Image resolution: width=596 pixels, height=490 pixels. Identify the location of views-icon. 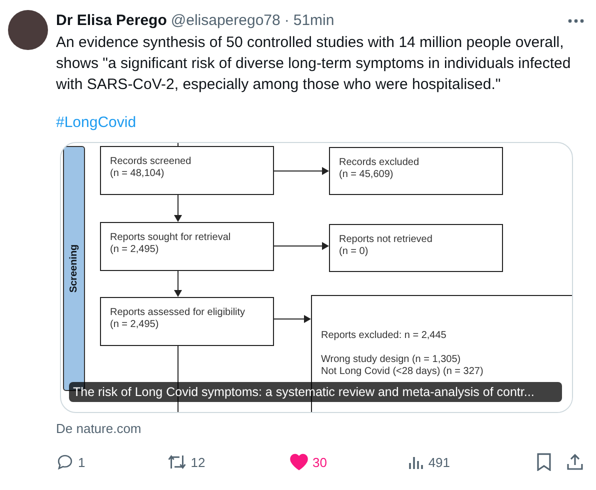
(416, 462).